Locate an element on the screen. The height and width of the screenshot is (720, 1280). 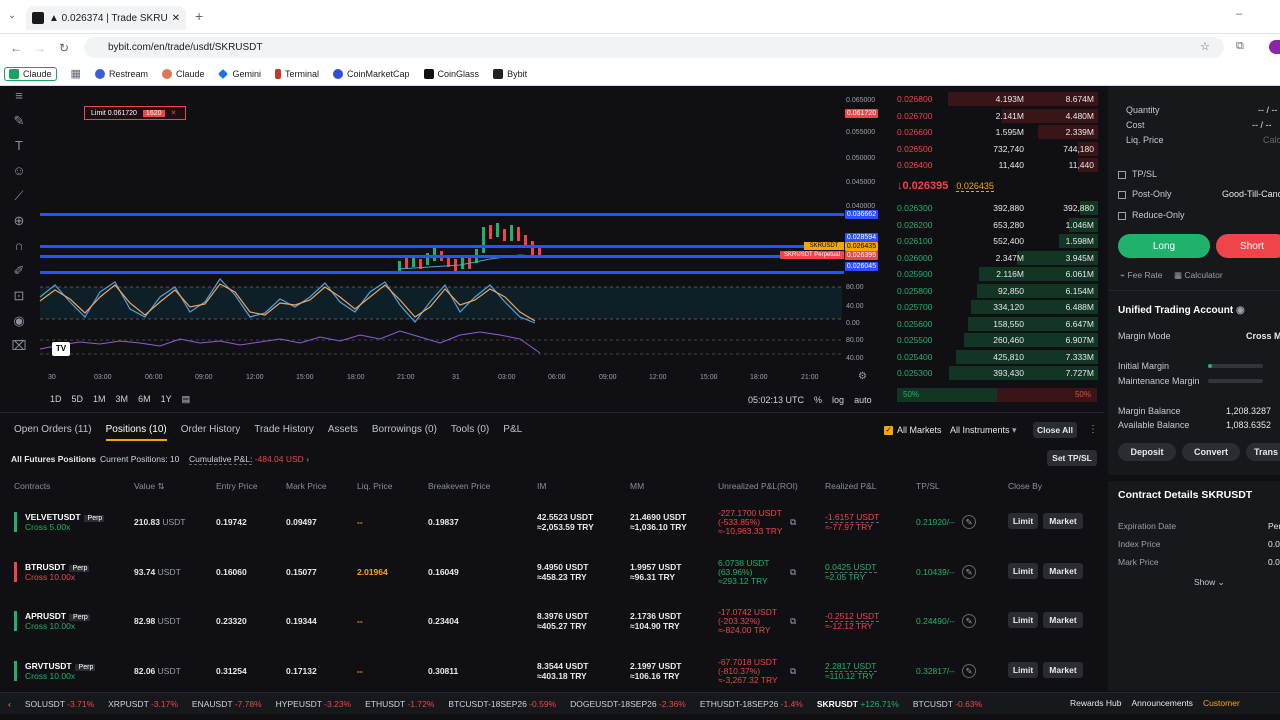
close-all-button: Close All is located at coordinates (1055, 430).